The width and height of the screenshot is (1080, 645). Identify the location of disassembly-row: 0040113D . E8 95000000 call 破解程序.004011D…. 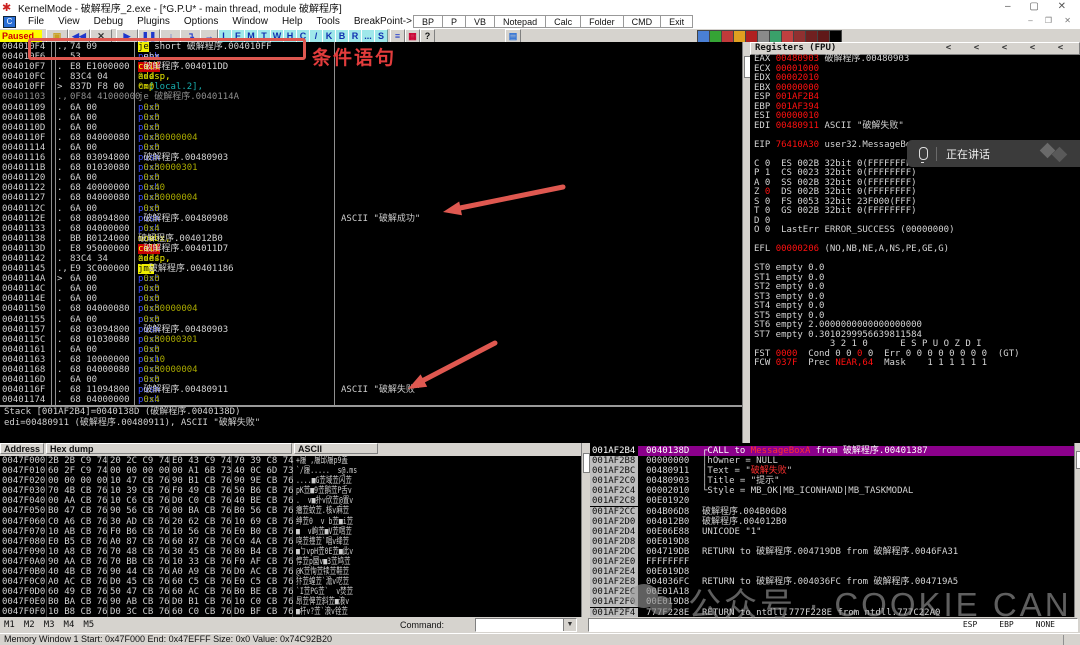
(371, 248).